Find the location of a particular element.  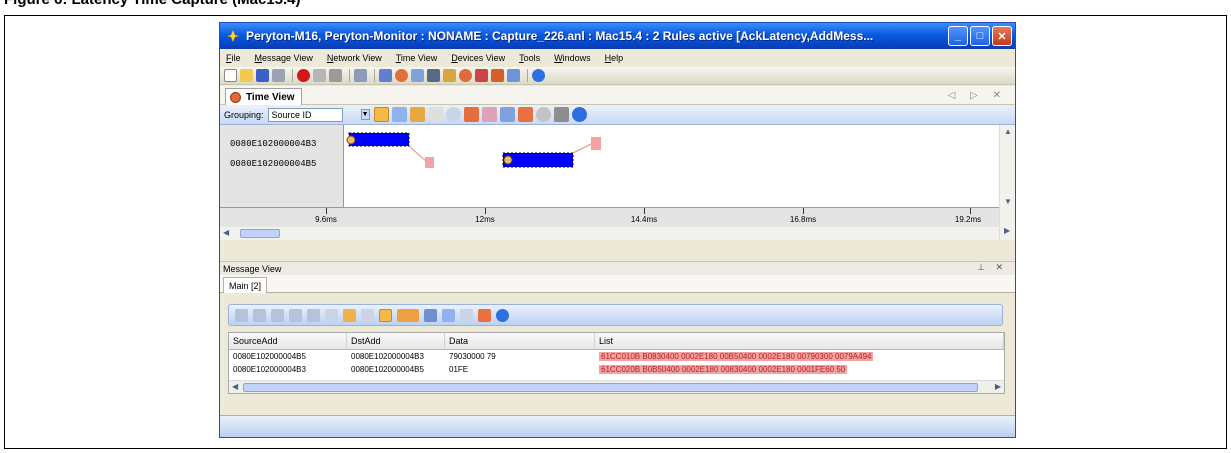

timeline-horizontal-scrollbar: ◀ is located at coordinates (610, 233).